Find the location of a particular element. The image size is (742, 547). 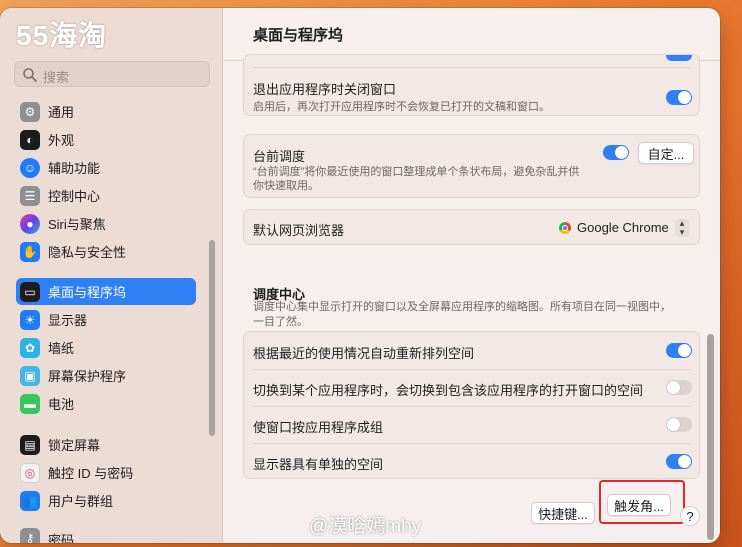

mission-row-label: 使窗口按应用程序成组 is located at coordinates (318, 427).